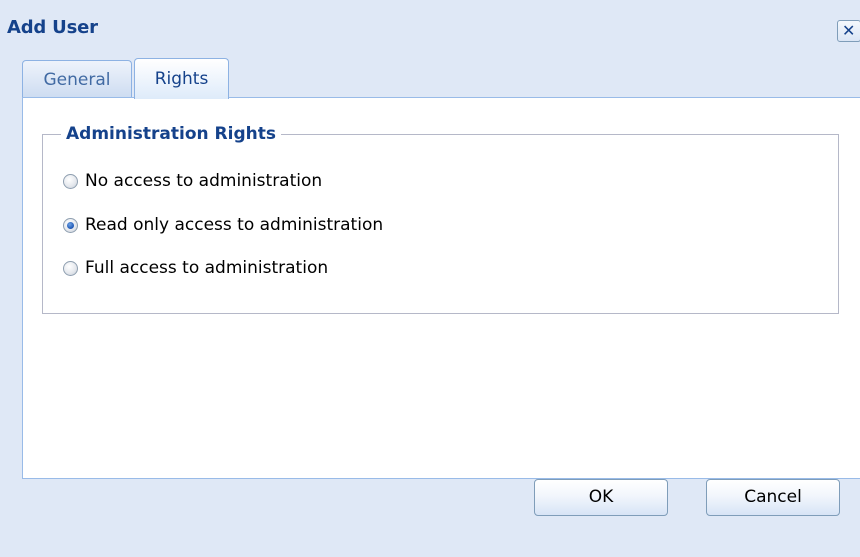  I want to click on radio-no-access-input, so click(70, 181).